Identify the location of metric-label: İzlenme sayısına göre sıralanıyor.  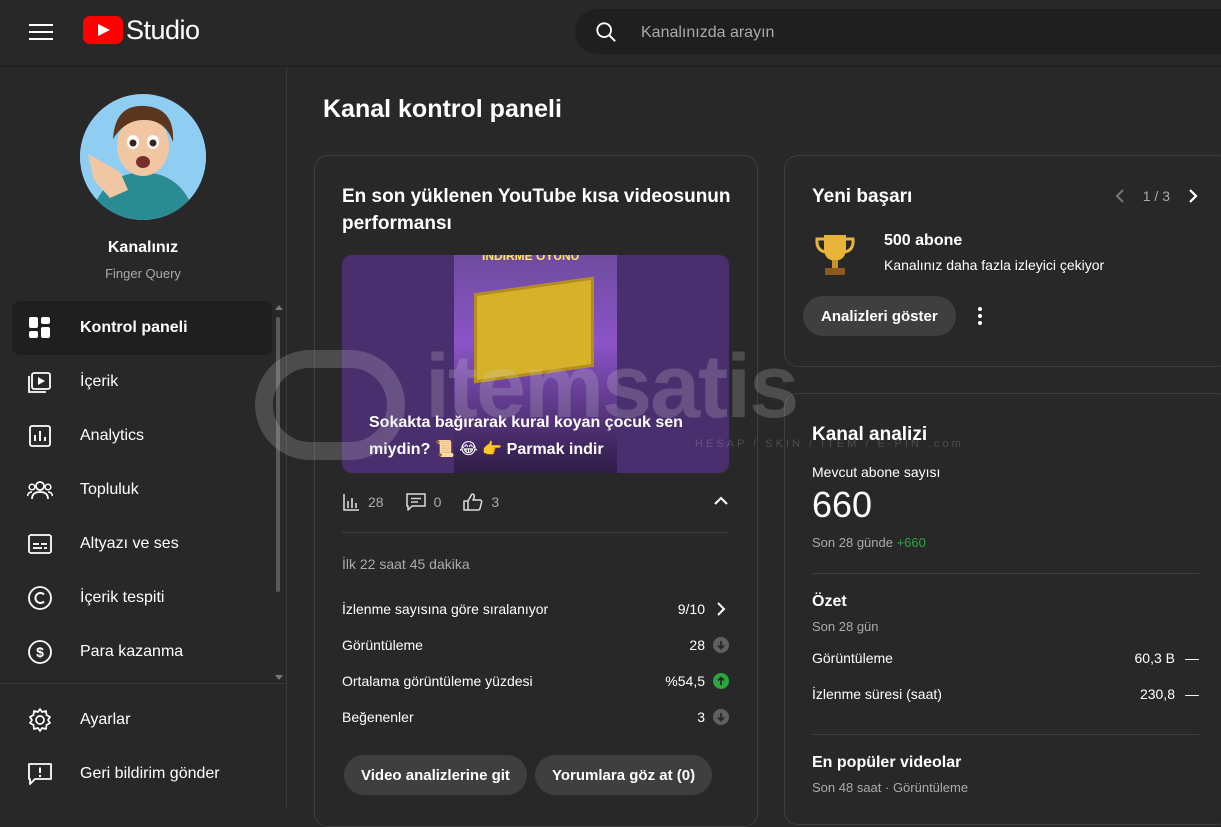
(445, 609).